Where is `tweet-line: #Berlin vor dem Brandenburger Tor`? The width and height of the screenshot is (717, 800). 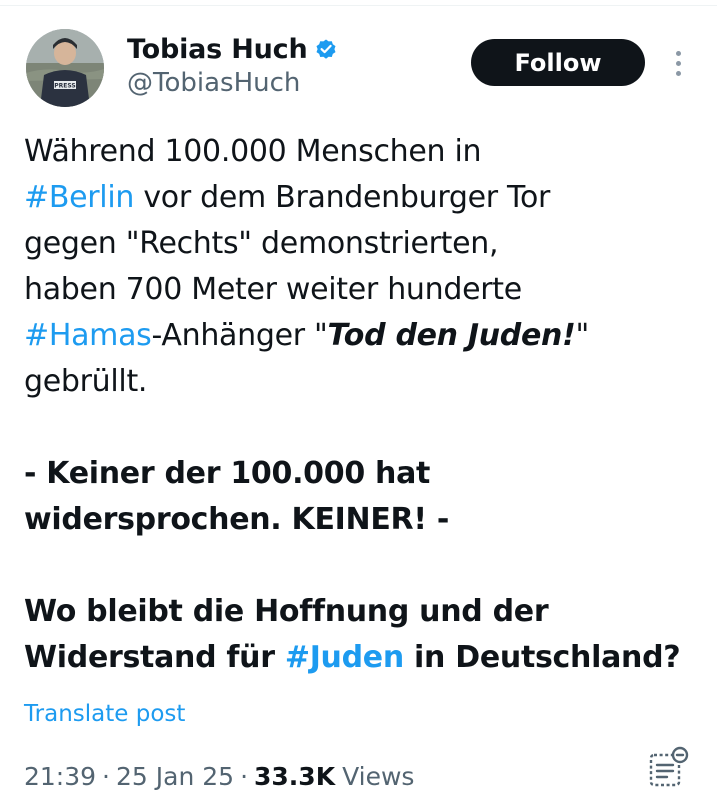 tweet-line: #Berlin vor dem Brandenburger Tor is located at coordinates (364, 198).